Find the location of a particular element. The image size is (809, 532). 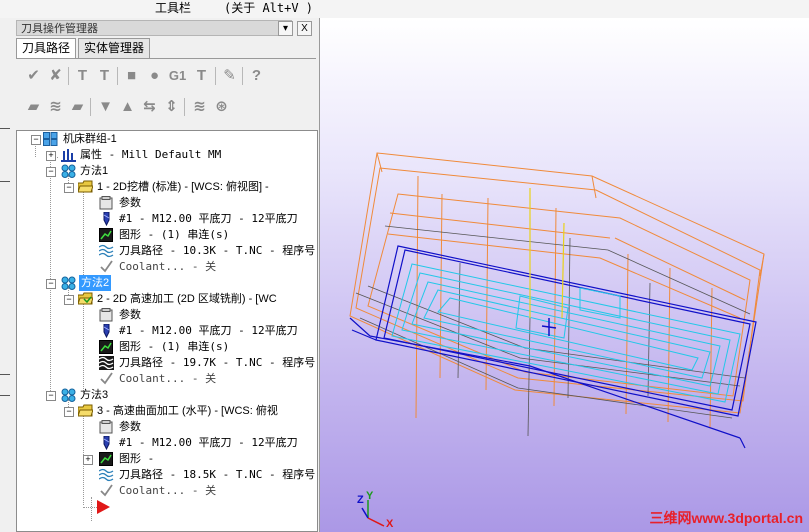

highspeed-icon: ✎ is located at coordinates (229, 75).